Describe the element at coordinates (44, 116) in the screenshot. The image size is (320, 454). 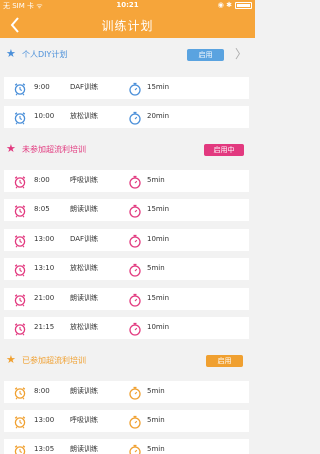
I see `row-time: 10:00` at that location.